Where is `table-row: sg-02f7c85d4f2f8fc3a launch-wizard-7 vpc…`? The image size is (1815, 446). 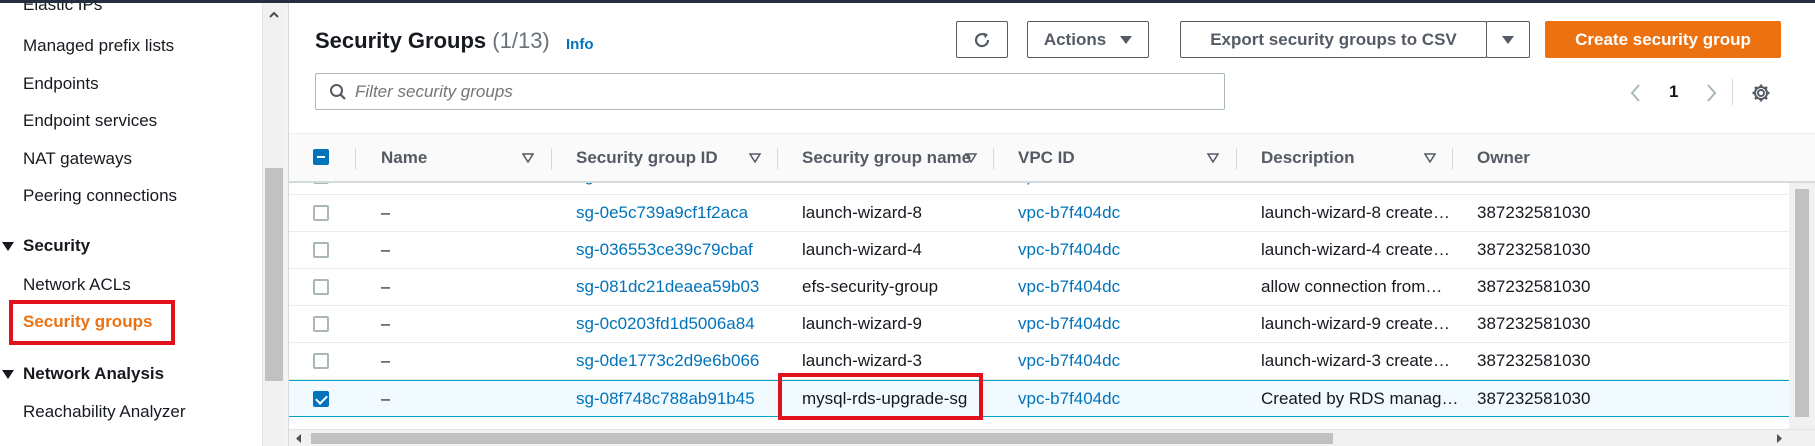
table-row: sg-02f7c85d4f2f8fc3a launch-wizard-7 vpc… is located at coordinates (1039, 189).